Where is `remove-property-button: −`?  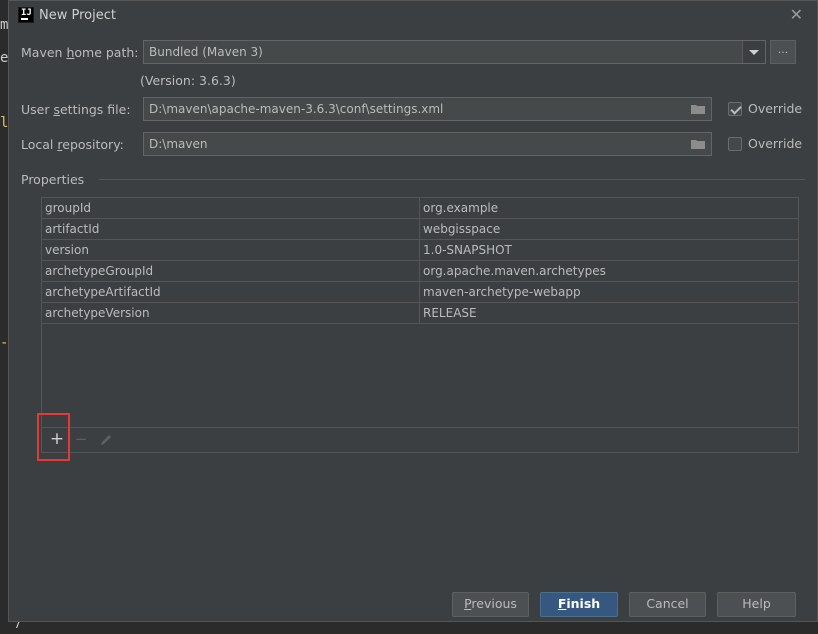 remove-property-button: − is located at coordinates (81, 440).